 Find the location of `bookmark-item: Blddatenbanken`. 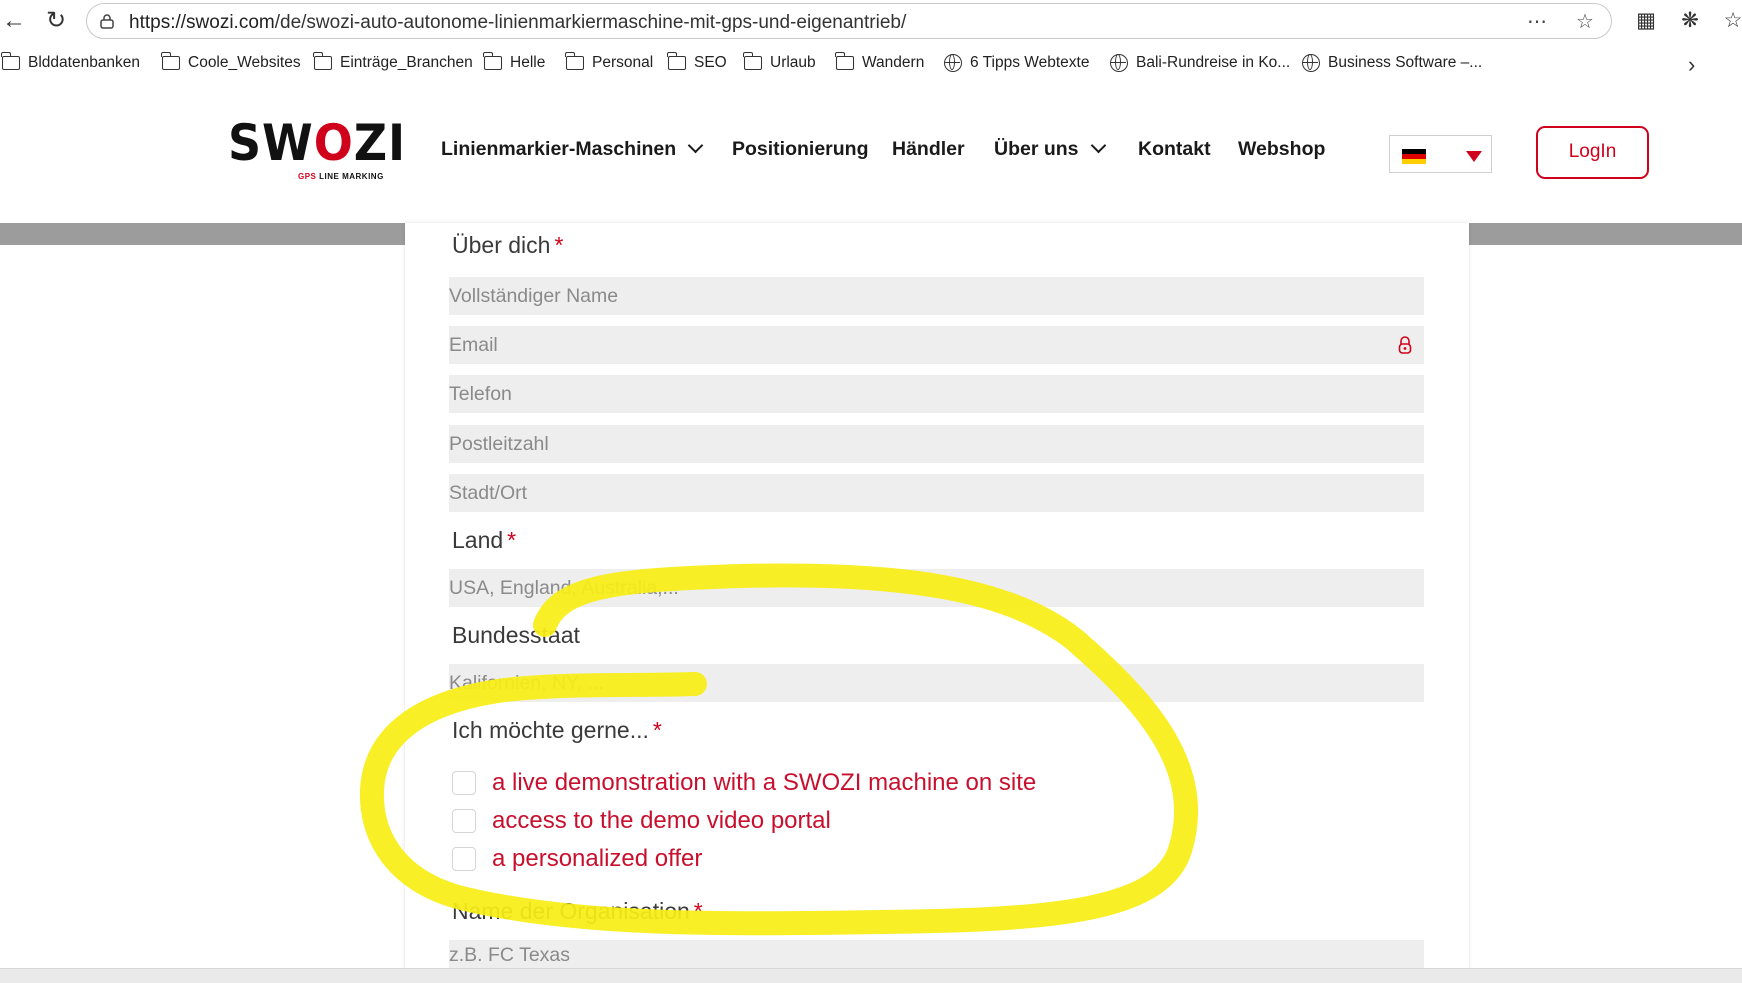

bookmark-item: Blddatenbanken is located at coordinates (71, 63).